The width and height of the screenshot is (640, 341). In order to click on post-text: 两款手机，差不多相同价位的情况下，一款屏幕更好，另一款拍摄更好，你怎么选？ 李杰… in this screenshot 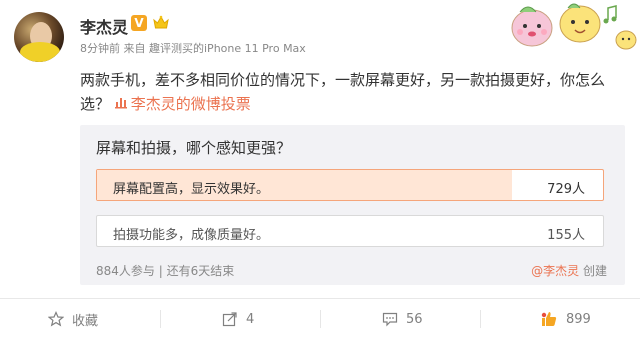, I will do `click(352, 92)`.